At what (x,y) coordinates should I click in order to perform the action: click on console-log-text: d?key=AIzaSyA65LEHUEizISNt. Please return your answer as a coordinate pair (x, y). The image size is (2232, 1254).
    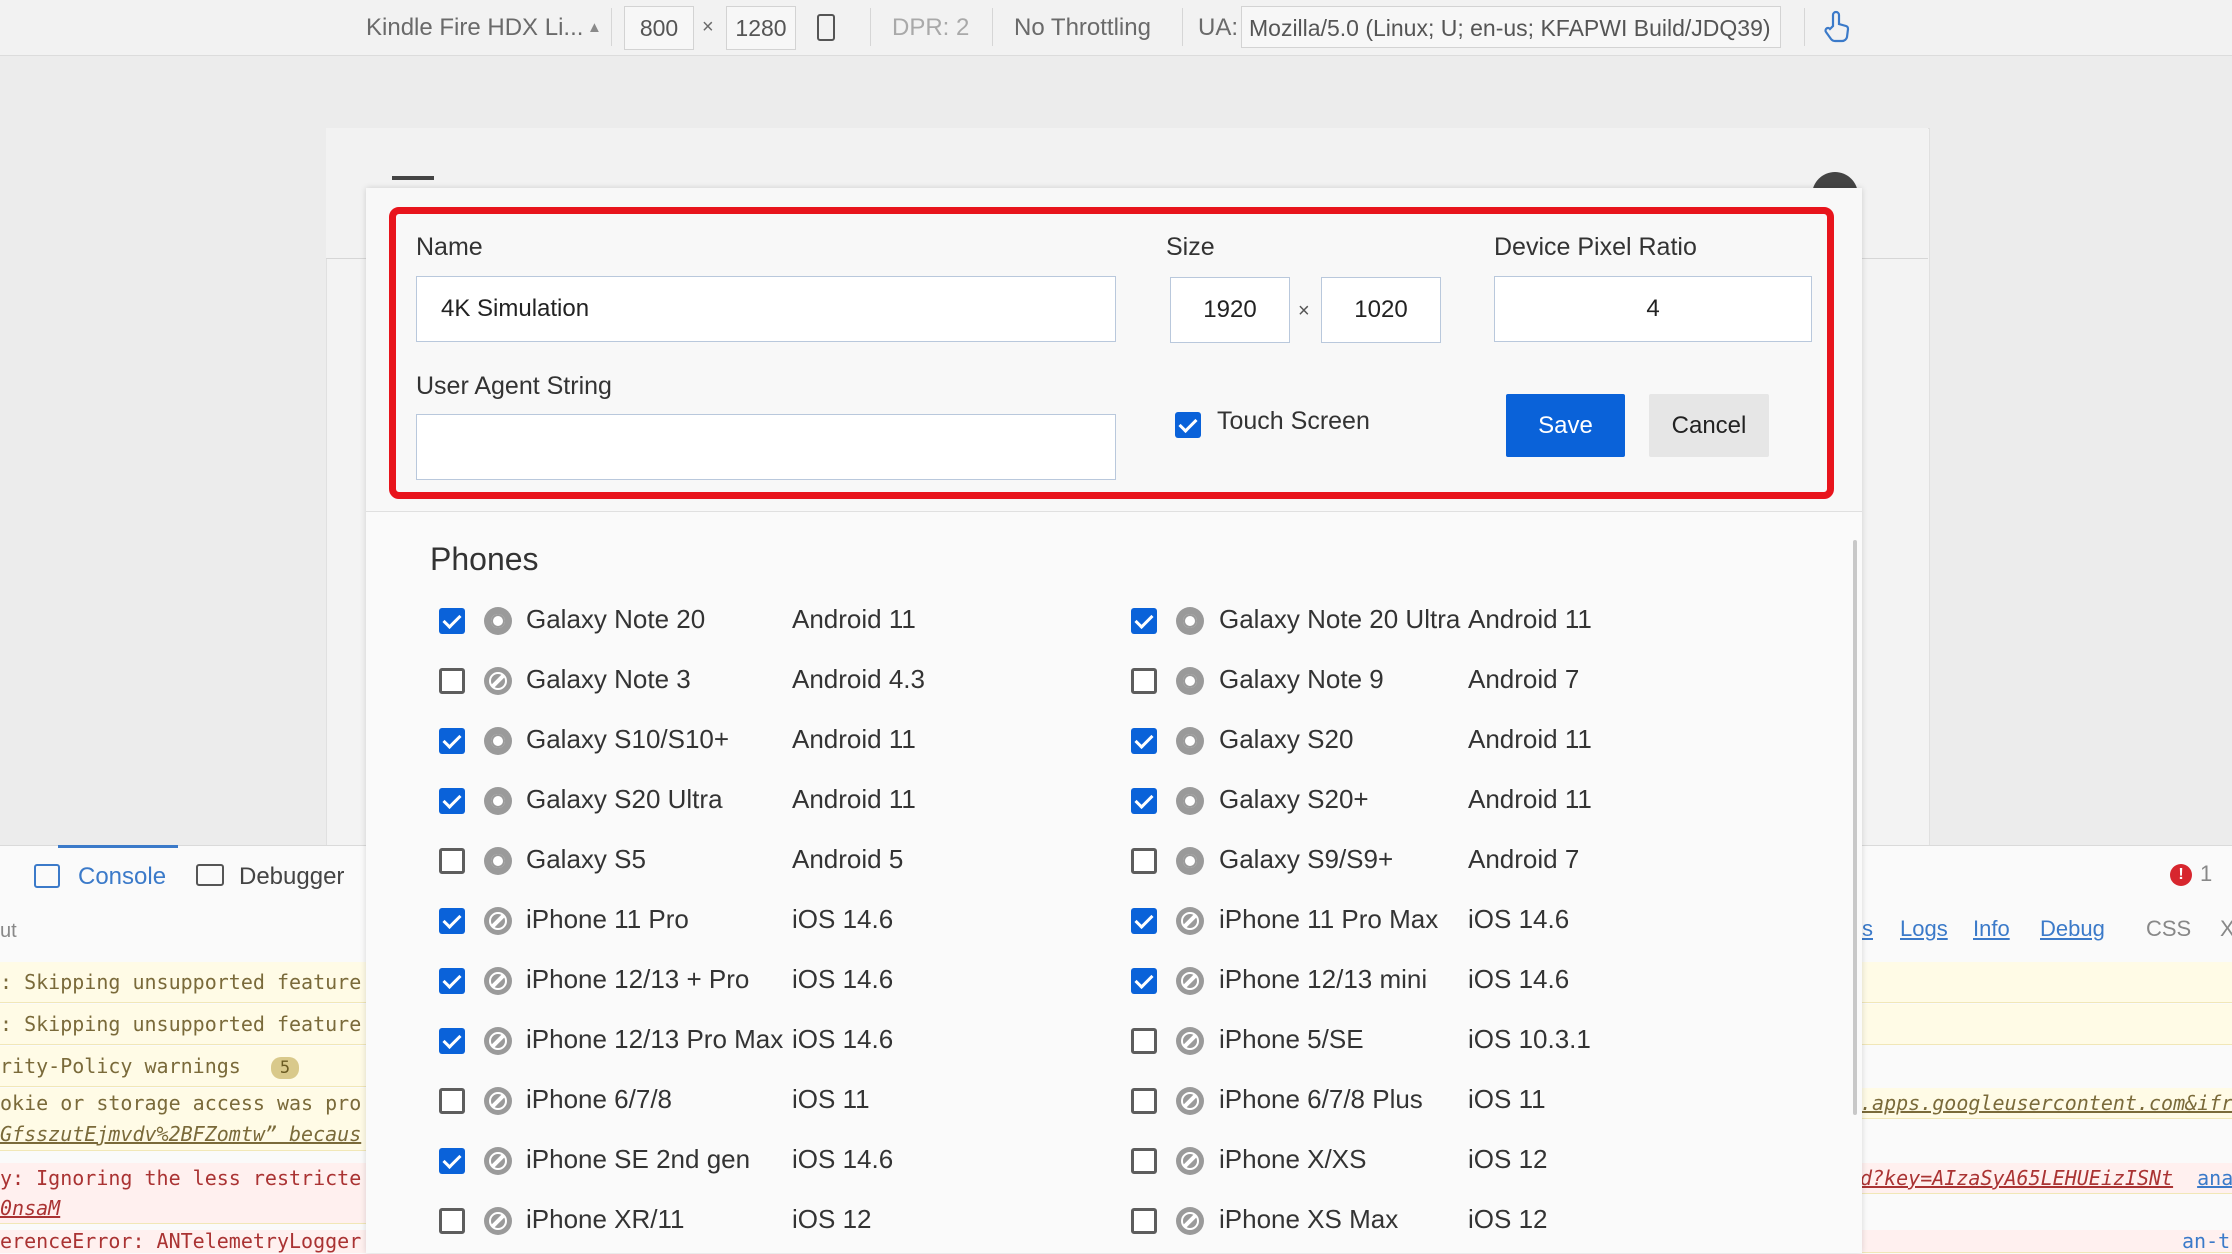
    Looking at the image, I should click on (2016, 1178).